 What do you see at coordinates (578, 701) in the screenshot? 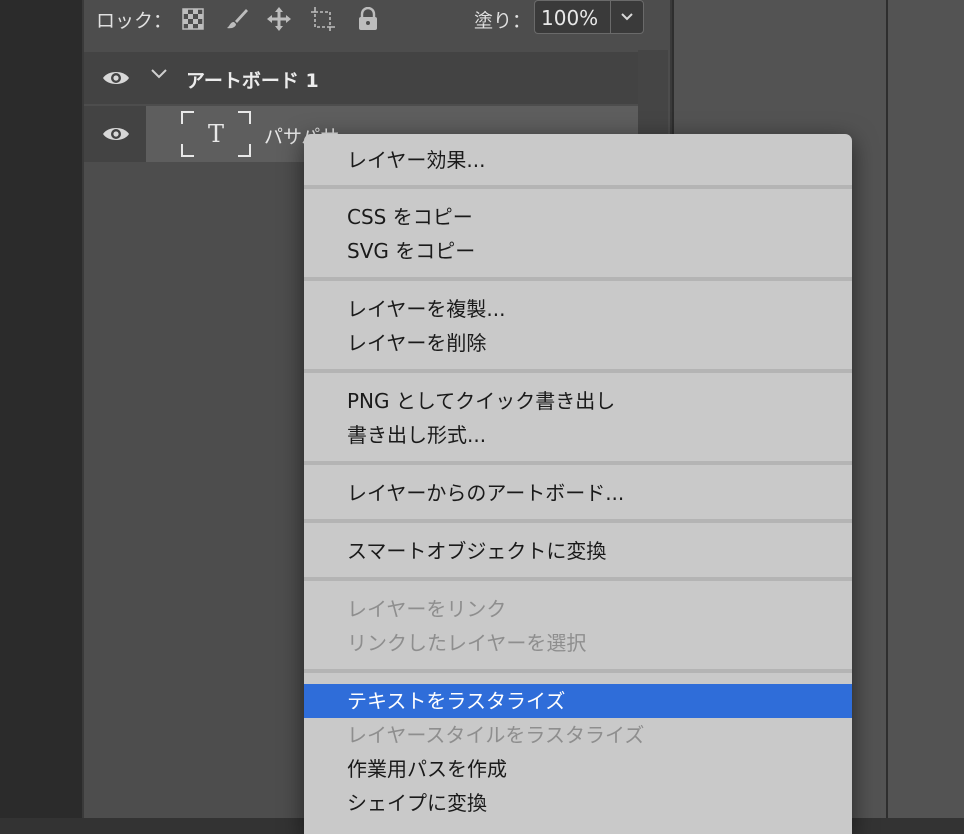
I see `menu-item-rasterize-type: テキストをラスタライズ` at bounding box center [578, 701].